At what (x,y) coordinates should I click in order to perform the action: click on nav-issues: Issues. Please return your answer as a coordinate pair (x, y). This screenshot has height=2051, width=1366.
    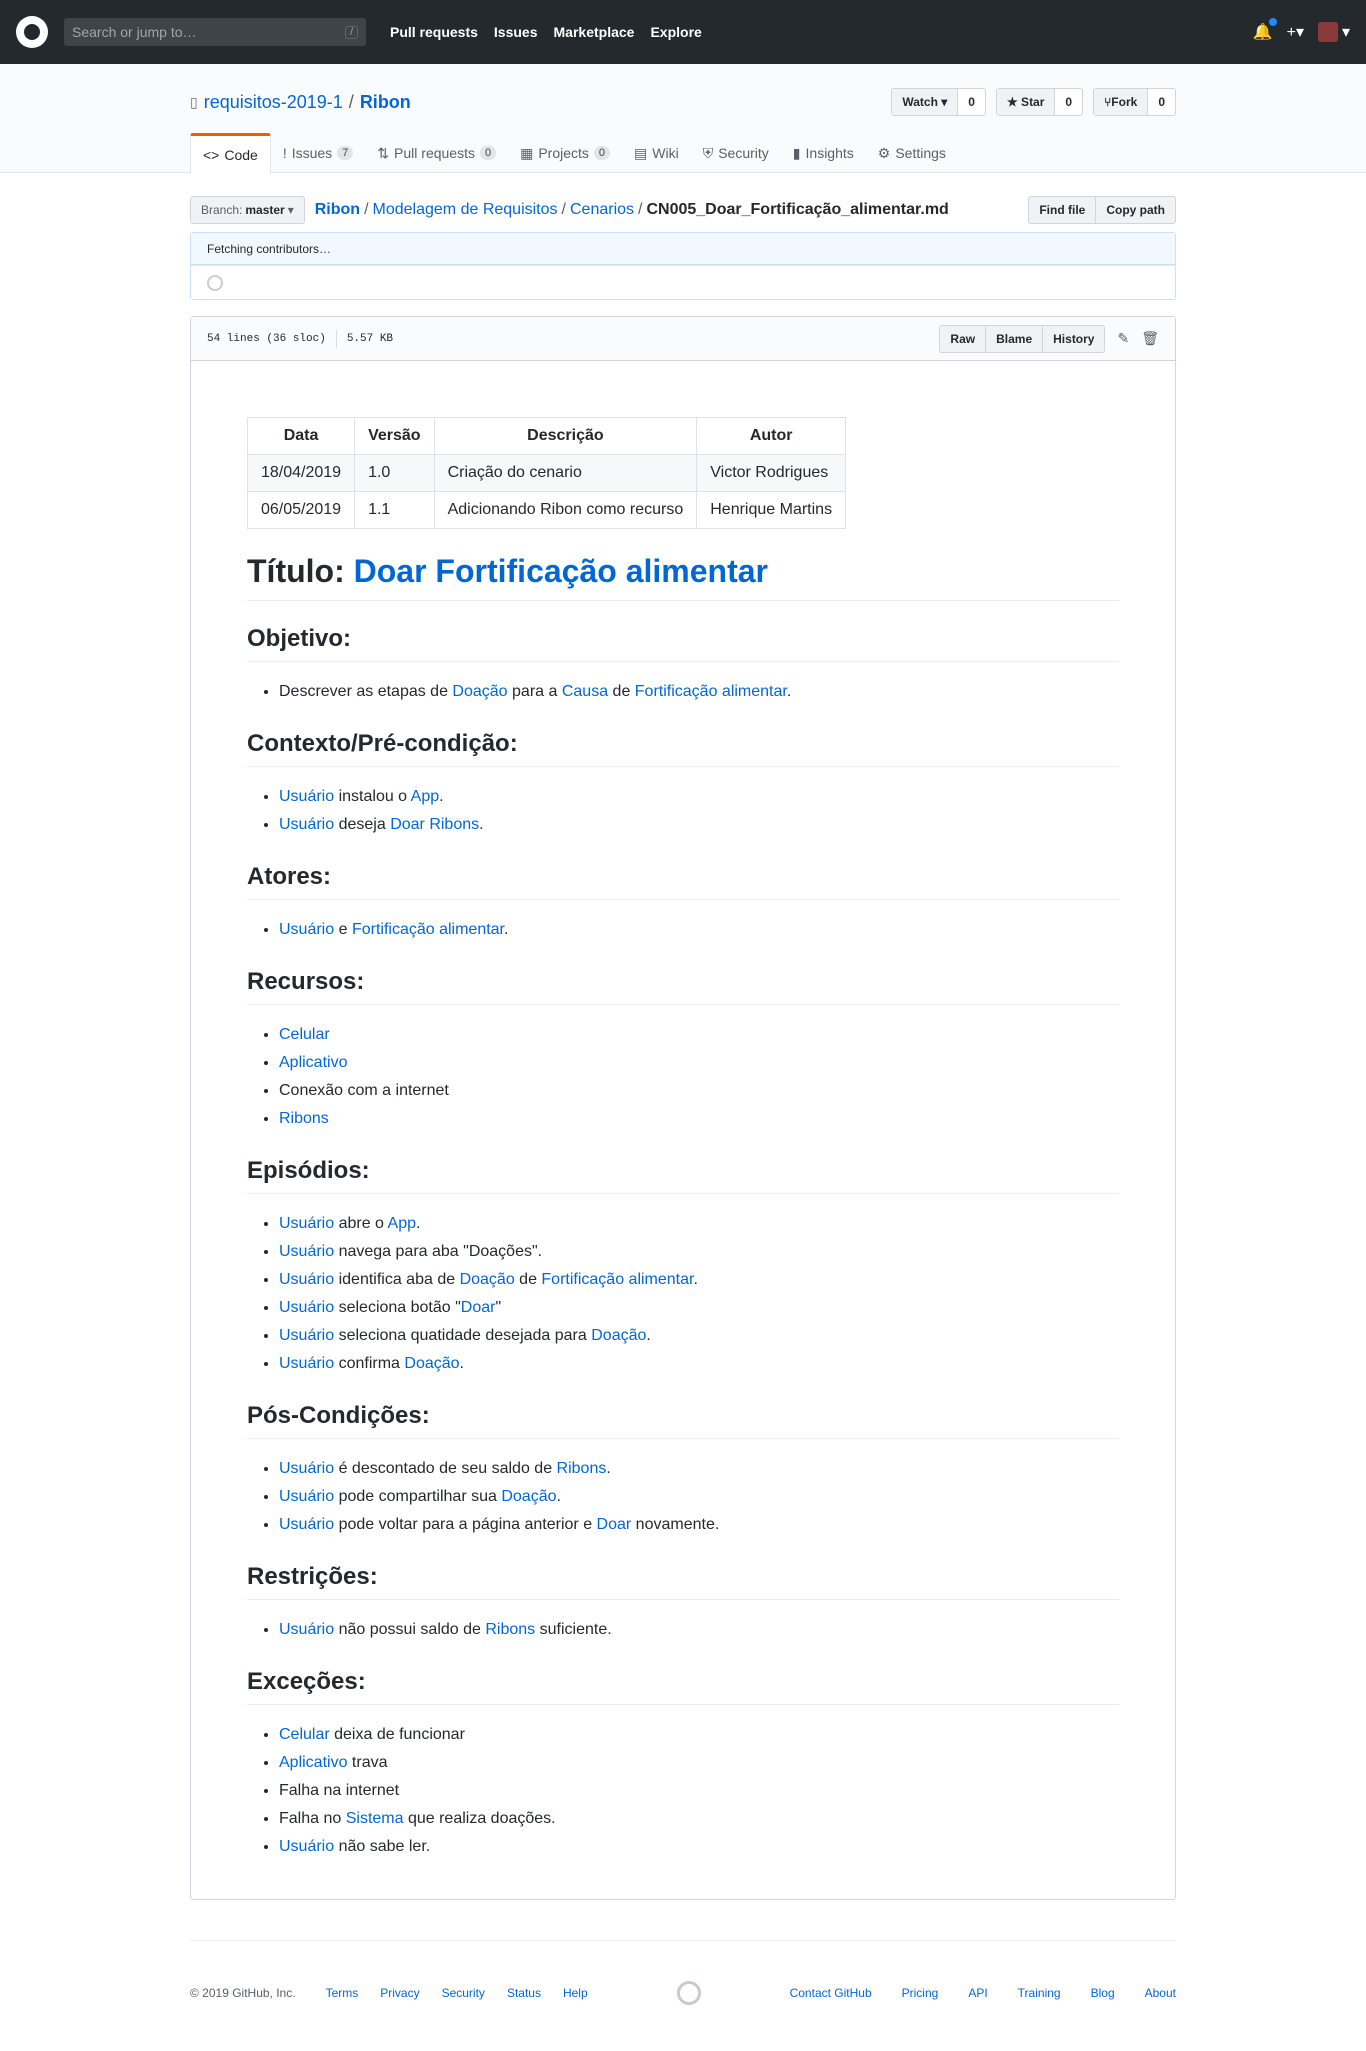
    Looking at the image, I should click on (516, 32).